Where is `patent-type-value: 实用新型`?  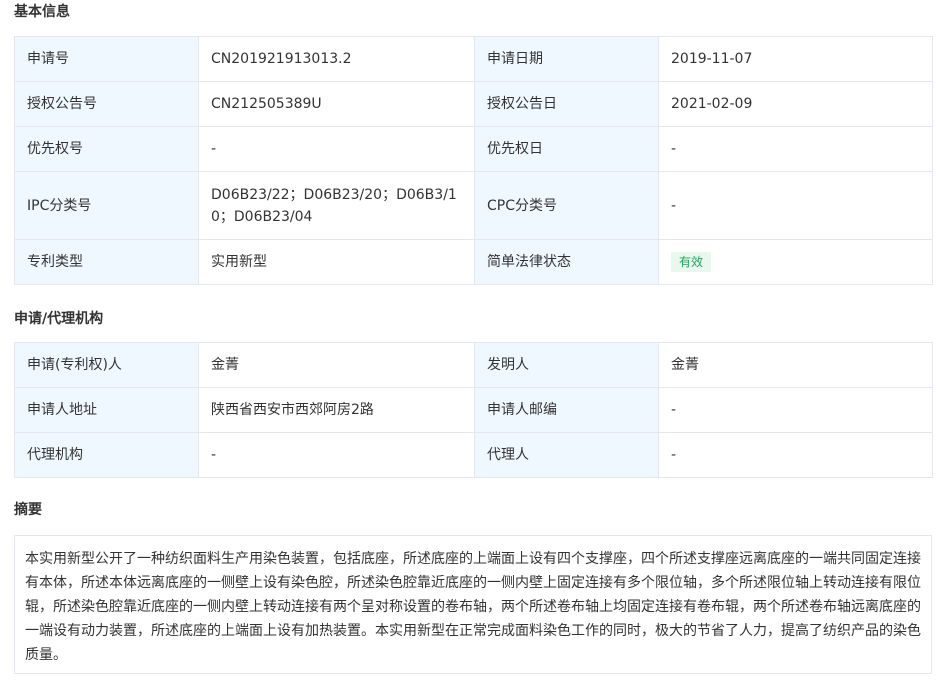
patent-type-value: 实用新型 is located at coordinates (336, 262).